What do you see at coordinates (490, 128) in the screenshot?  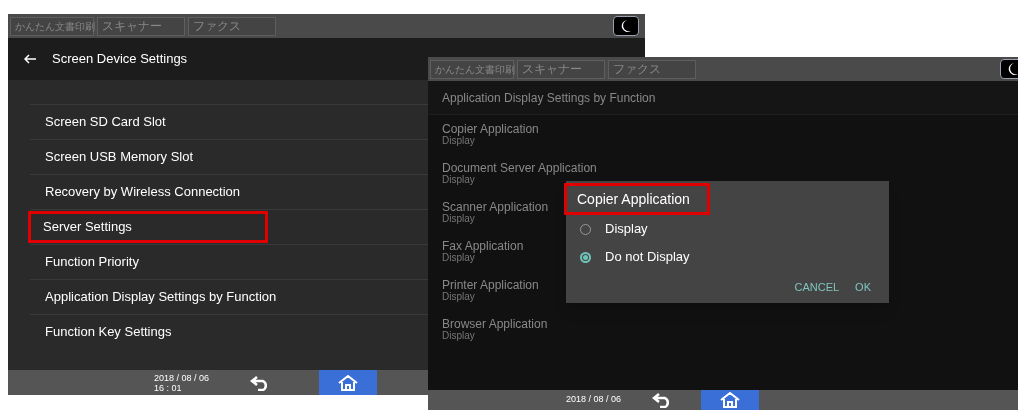 I see `application-name: Copier Application` at bounding box center [490, 128].